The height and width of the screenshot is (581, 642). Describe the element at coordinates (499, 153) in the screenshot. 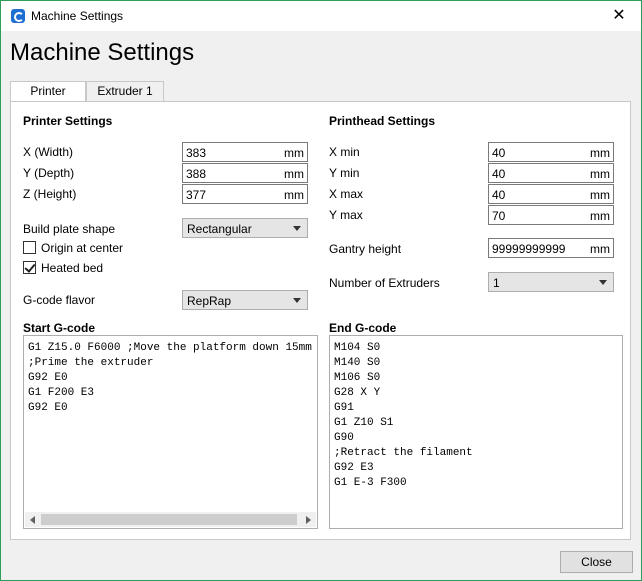

I see `x-min-value: 40` at that location.